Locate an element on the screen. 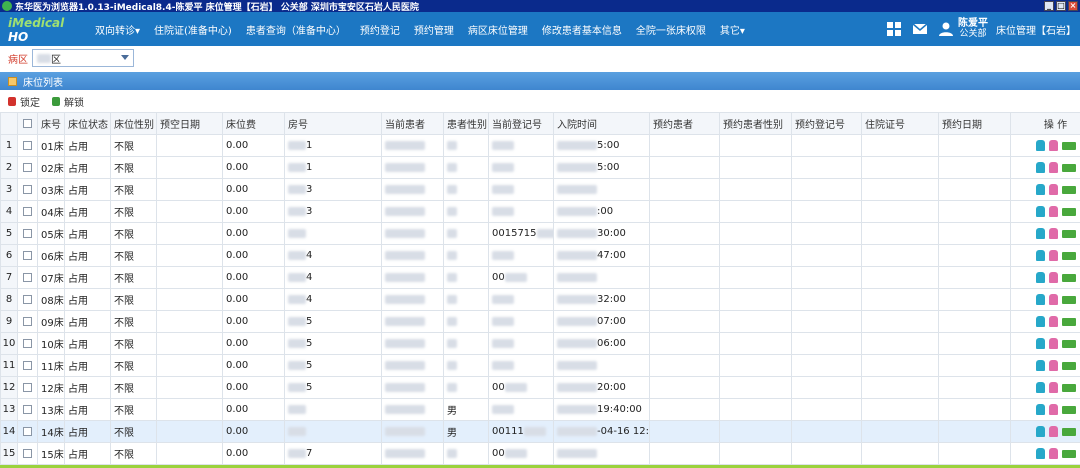 The width and height of the screenshot is (1080, 468). menu-hospital-bed-permission: 全院一张床权限 is located at coordinates (671, 29).